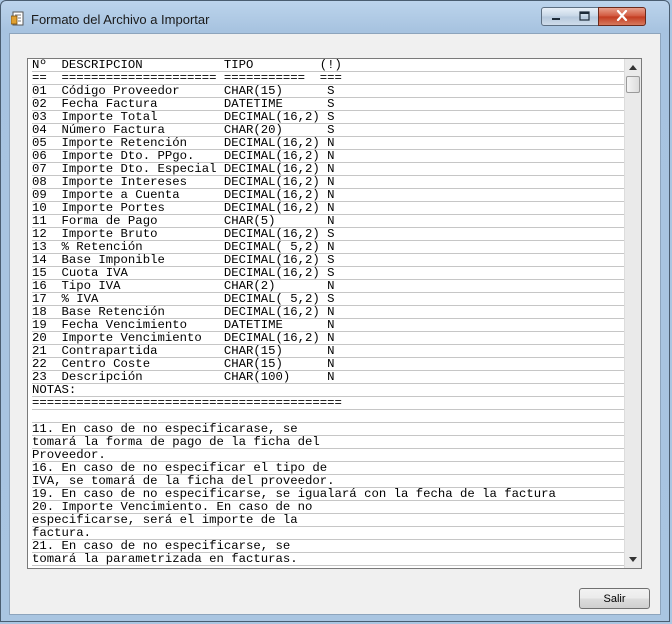  What do you see at coordinates (330, 104) in the screenshot?
I see `text-line: 02 Fecha Factura DATETIME S` at bounding box center [330, 104].